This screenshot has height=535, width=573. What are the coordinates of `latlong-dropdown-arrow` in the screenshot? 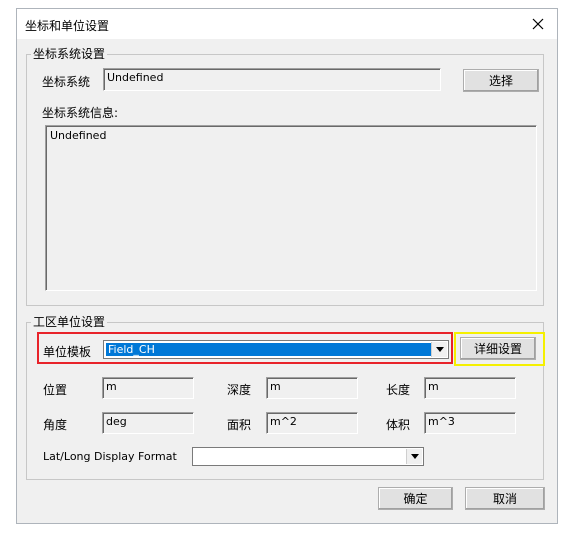 It's located at (414, 456).